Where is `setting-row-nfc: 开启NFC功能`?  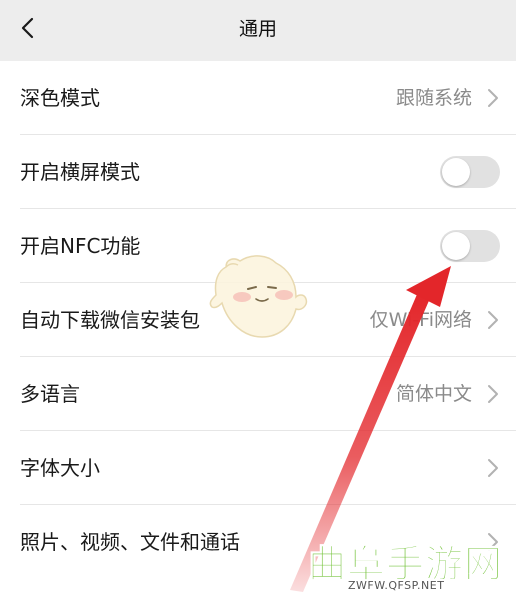
setting-row-nfc: 开启NFC功能 is located at coordinates (258, 246).